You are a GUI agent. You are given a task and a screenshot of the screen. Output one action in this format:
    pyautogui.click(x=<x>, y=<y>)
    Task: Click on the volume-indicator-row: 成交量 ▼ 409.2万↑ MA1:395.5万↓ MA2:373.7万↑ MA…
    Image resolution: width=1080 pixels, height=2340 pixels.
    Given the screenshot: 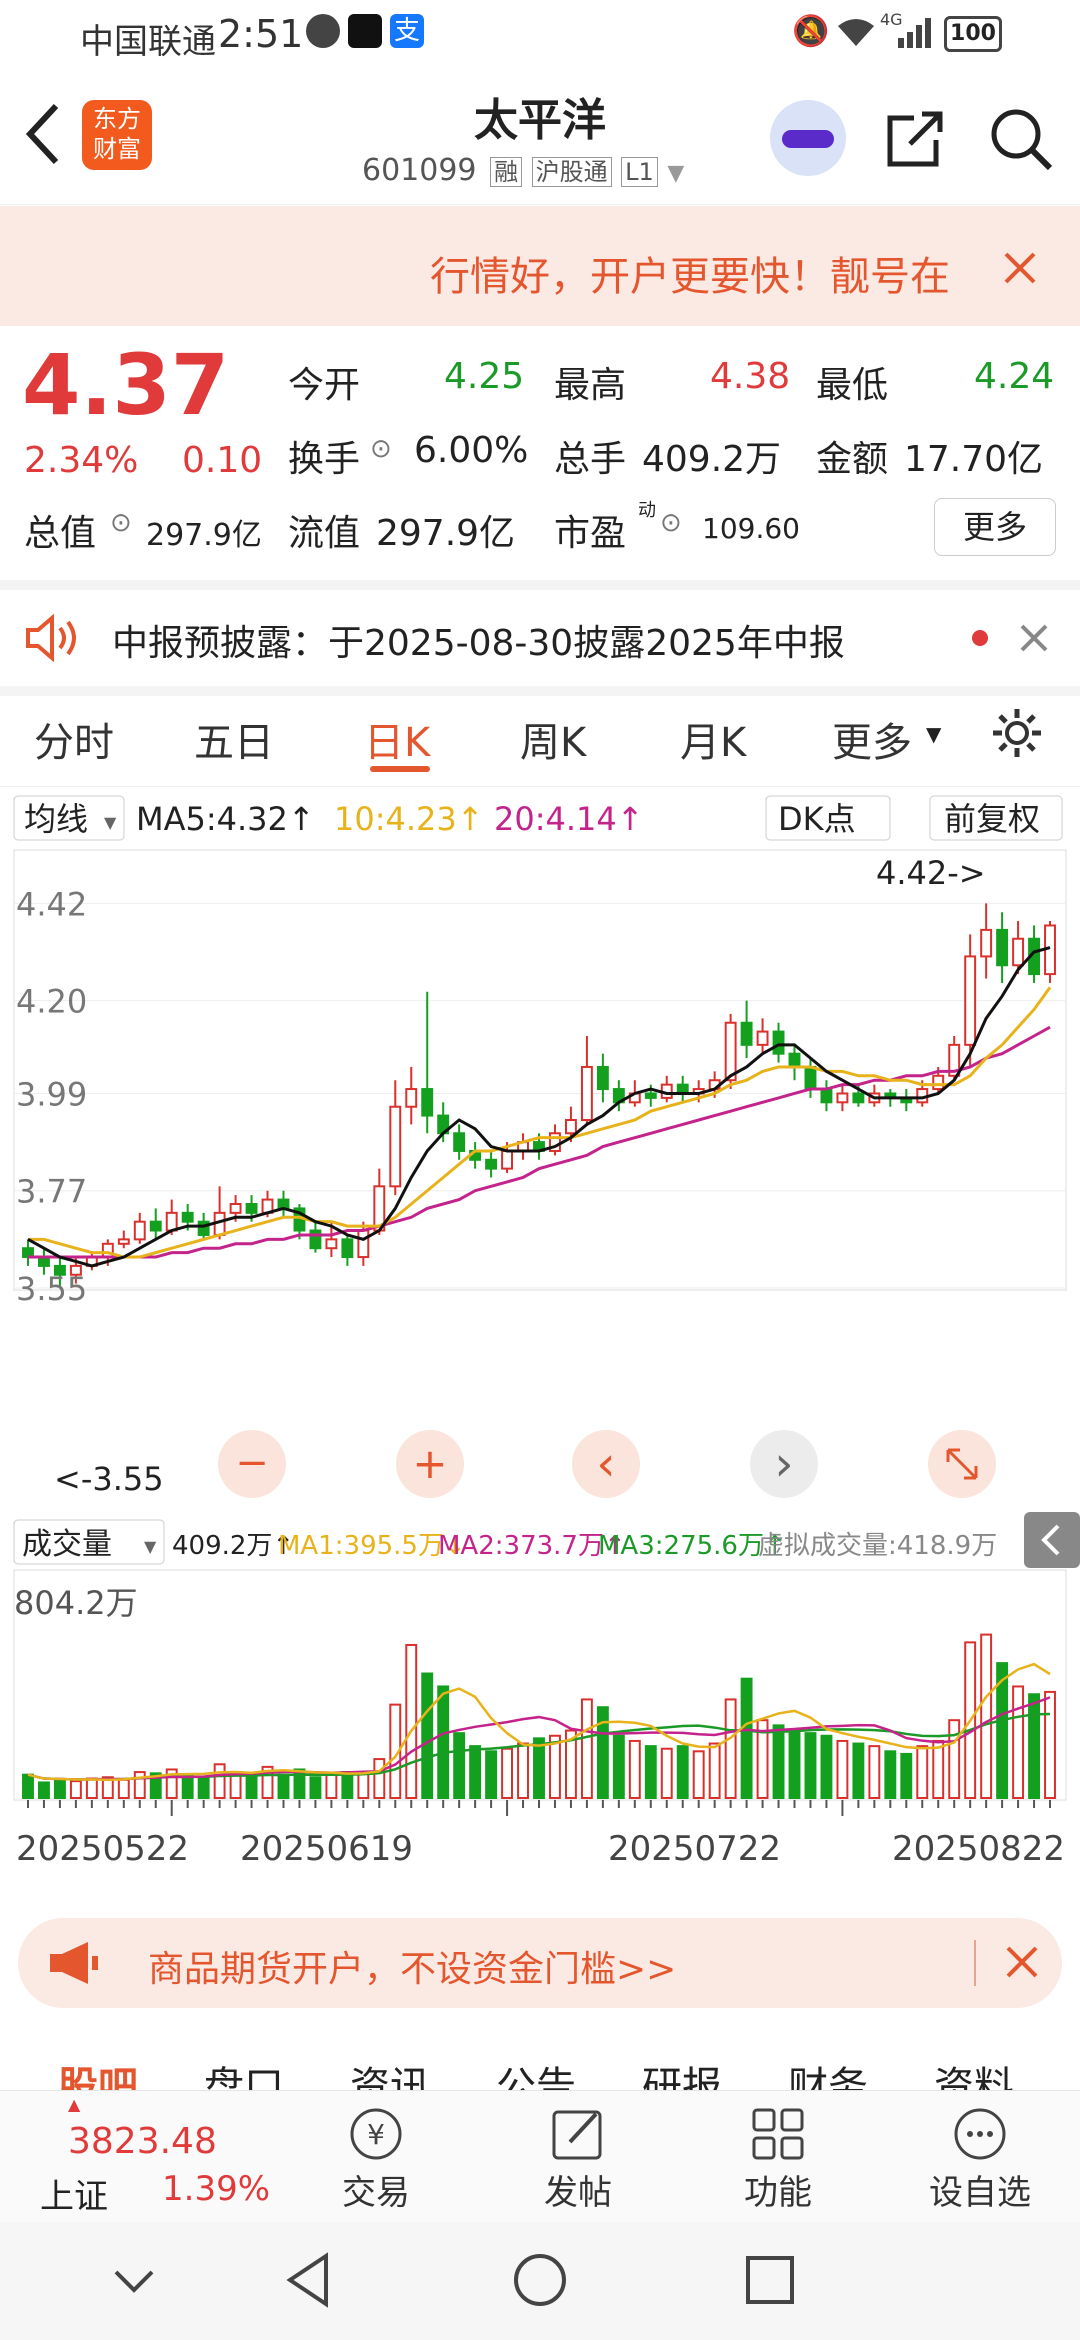 What is the action you would take?
    pyautogui.click(x=546, y=1540)
    